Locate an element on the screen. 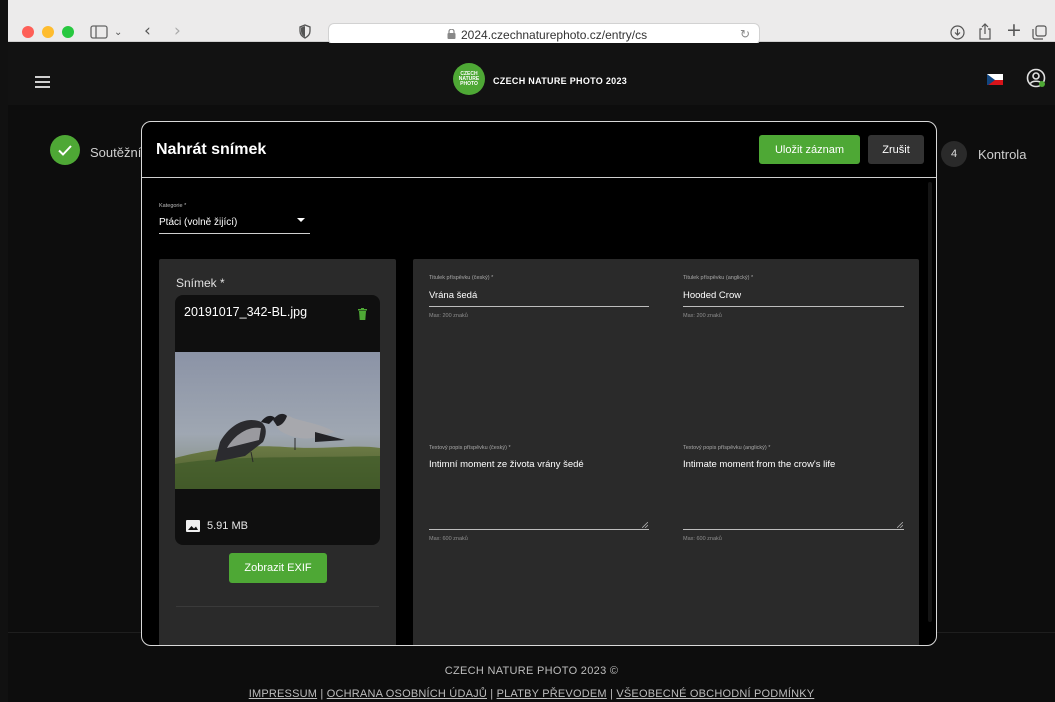 The image size is (1055, 702). tab-overview-icon is located at coordinates (1039, 34).